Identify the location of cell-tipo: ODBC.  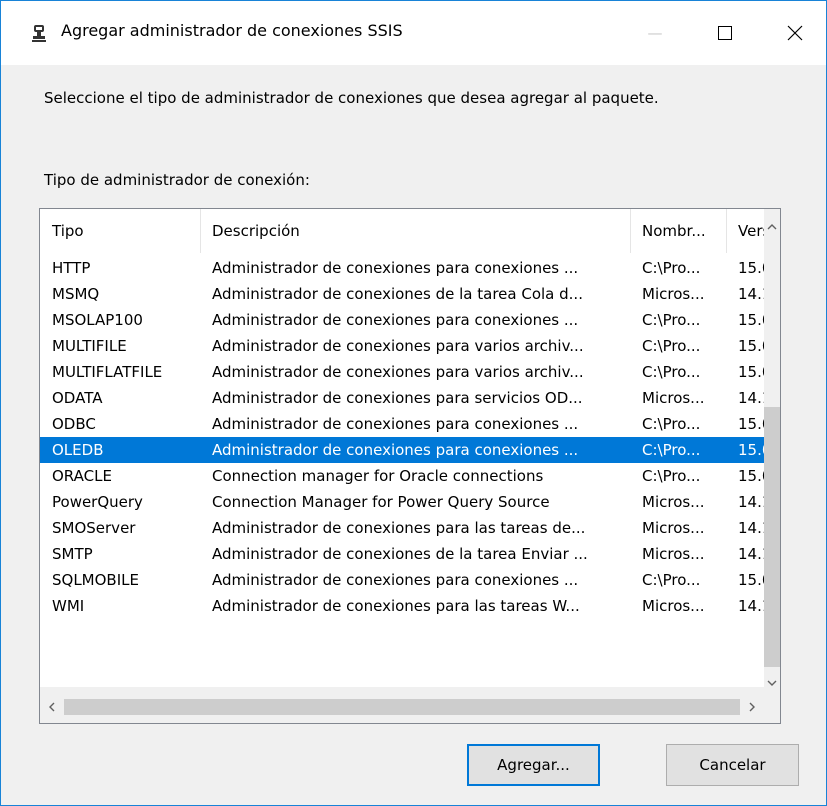
(74, 424).